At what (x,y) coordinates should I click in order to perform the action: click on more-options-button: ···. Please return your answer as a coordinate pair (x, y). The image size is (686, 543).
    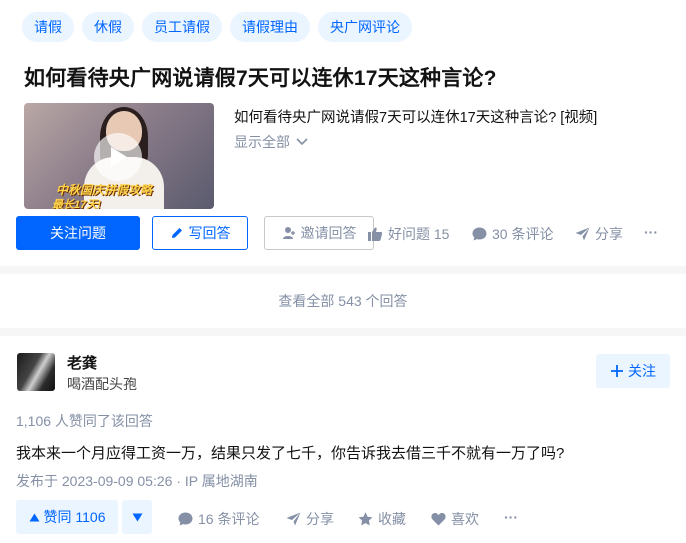
    Looking at the image, I should click on (651, 232).